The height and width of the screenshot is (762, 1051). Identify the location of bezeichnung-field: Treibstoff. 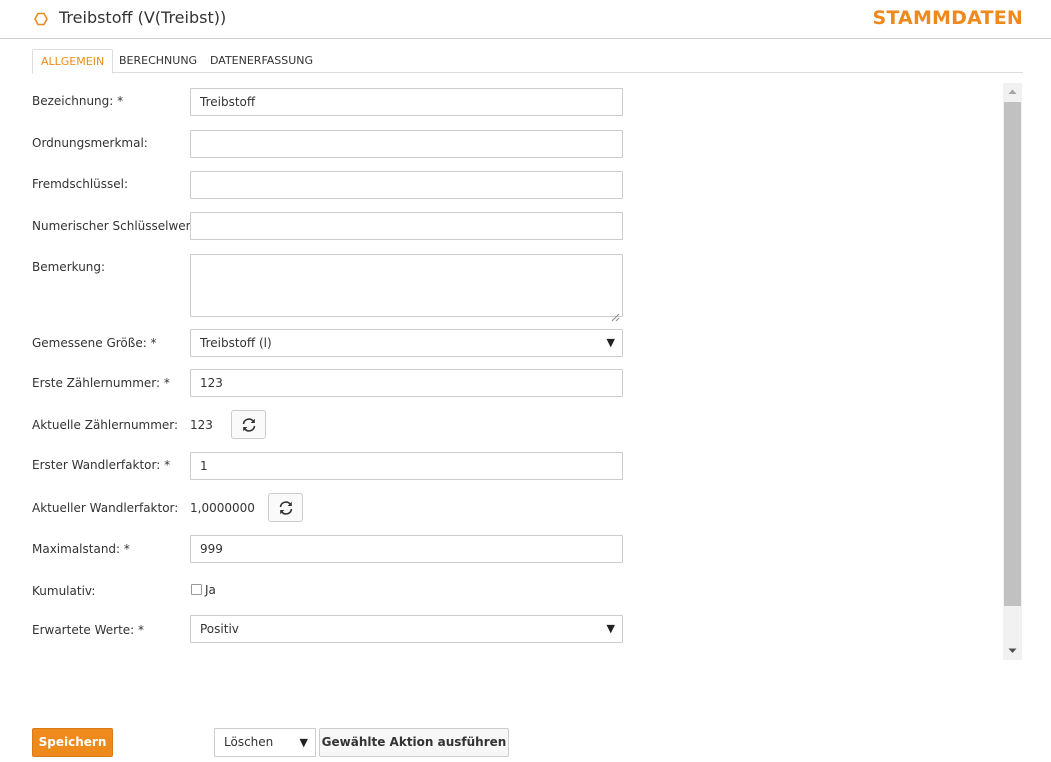
(406, 102).